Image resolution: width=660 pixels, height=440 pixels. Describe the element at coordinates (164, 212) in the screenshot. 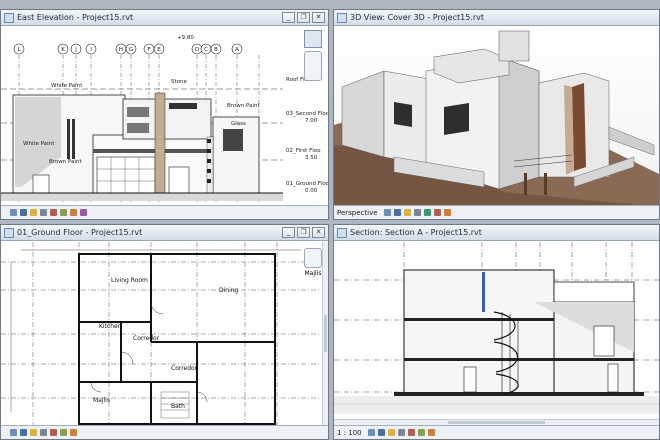

I see `view-control-bar` at that location.